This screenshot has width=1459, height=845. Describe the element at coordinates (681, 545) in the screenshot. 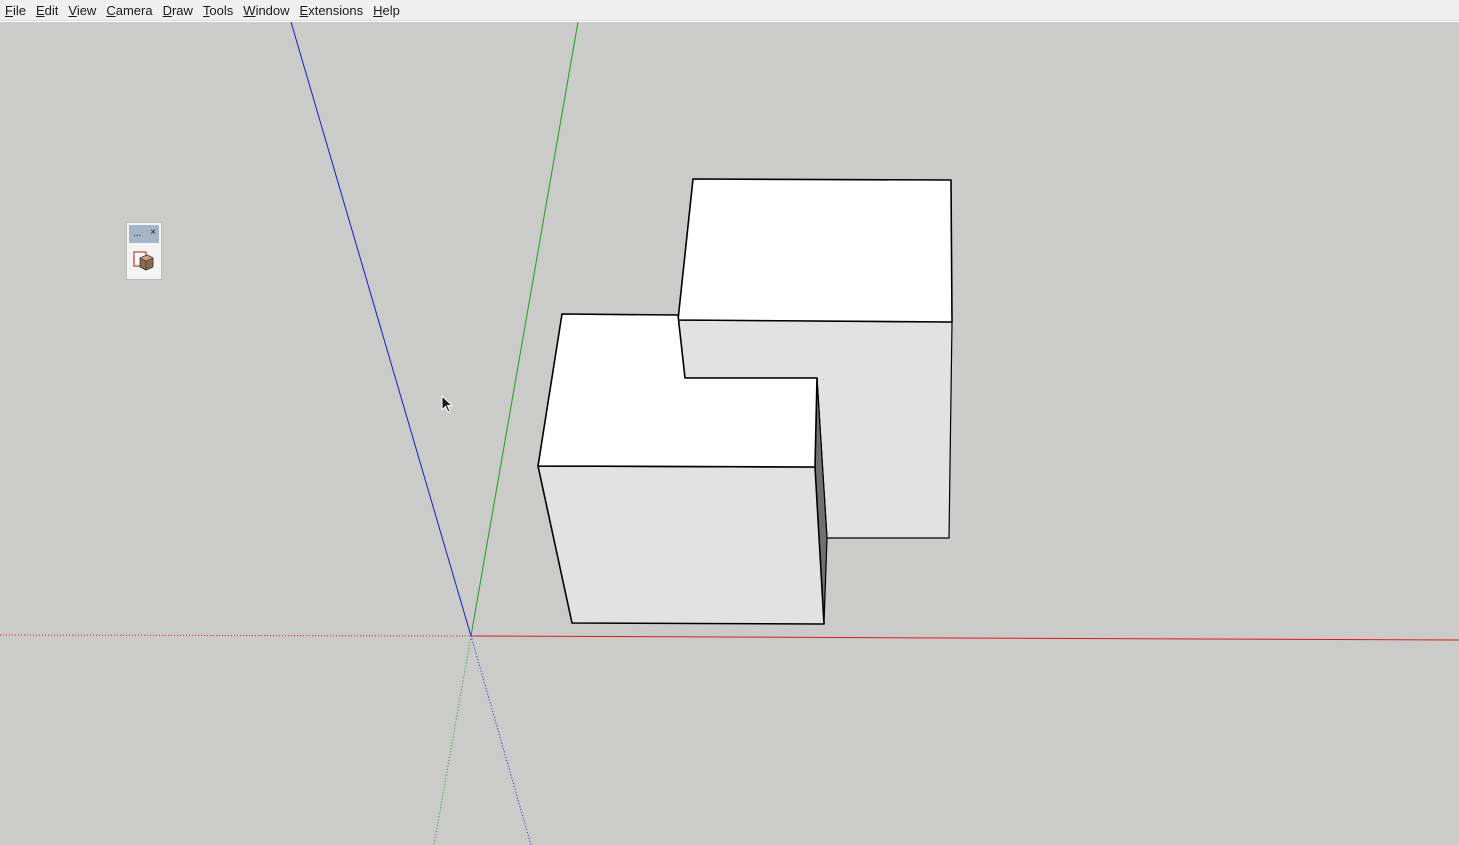

I see `front-block-front-face` at that location.